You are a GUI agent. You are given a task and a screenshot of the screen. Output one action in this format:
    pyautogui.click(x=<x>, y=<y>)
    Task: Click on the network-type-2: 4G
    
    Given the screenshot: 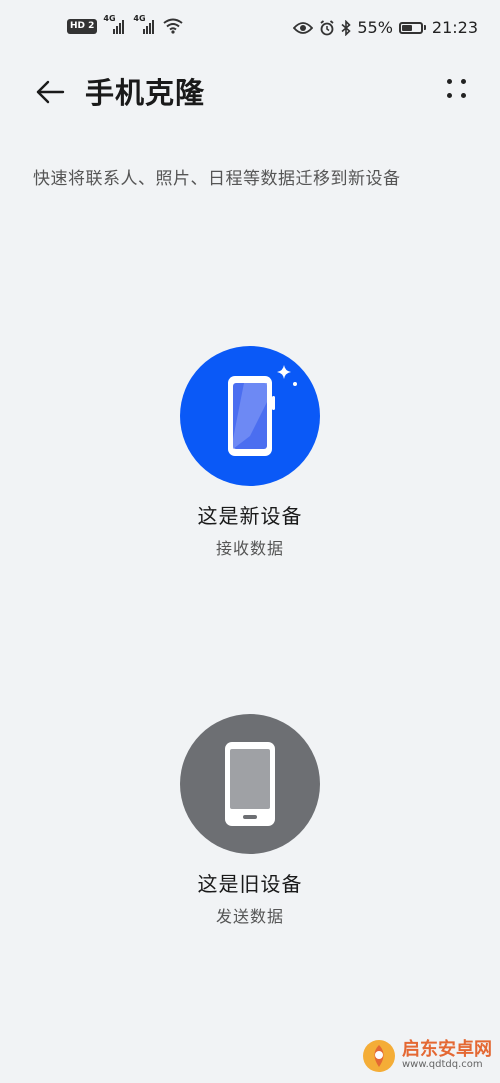 What is the action you would take?
    pyautogui.click(x=139, y=18)
    